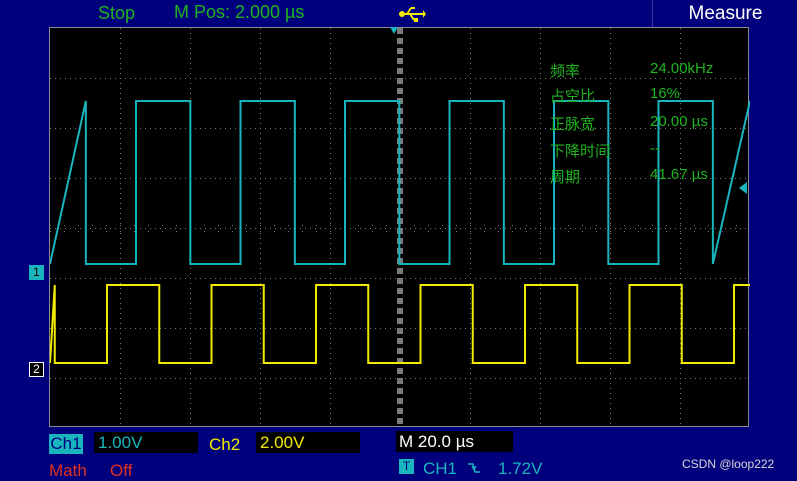 The image size is (797, 481). I want to click on time-scale-box: M 20.0 µs, so click(454, 441).